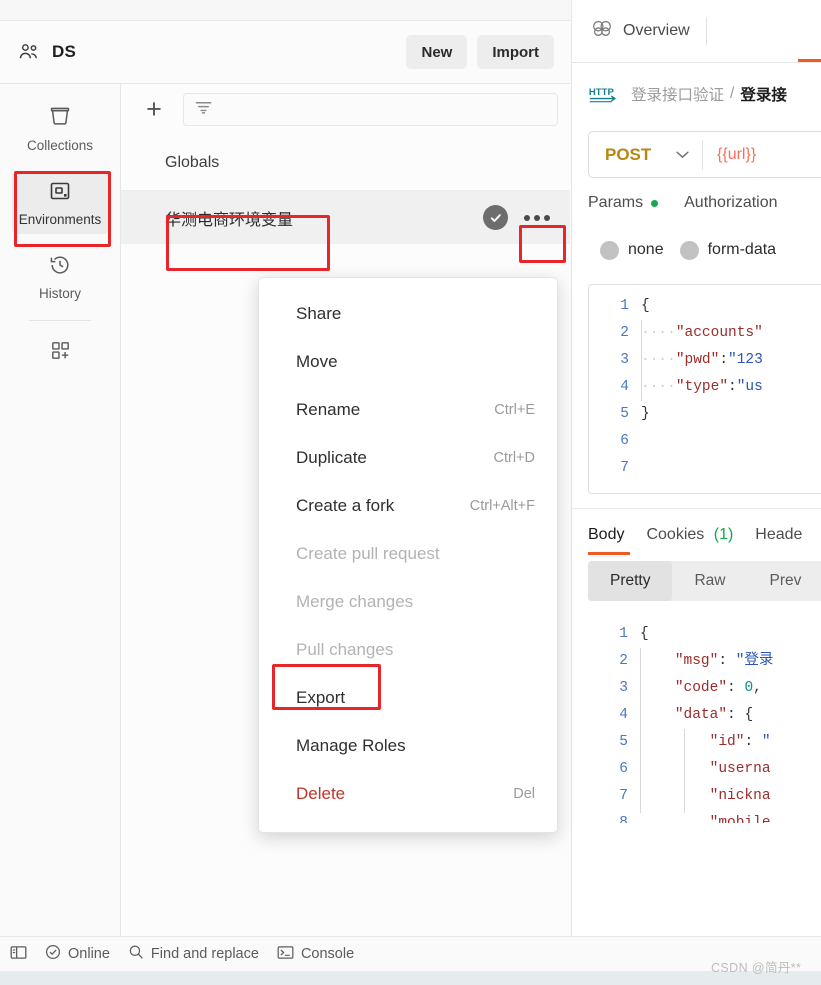 The height and width of the screenshot is (985, 821). What do you see at coordinates (757, 688) in the screenshot?
I see `code-token: ,` at bounding box center [757, 688].